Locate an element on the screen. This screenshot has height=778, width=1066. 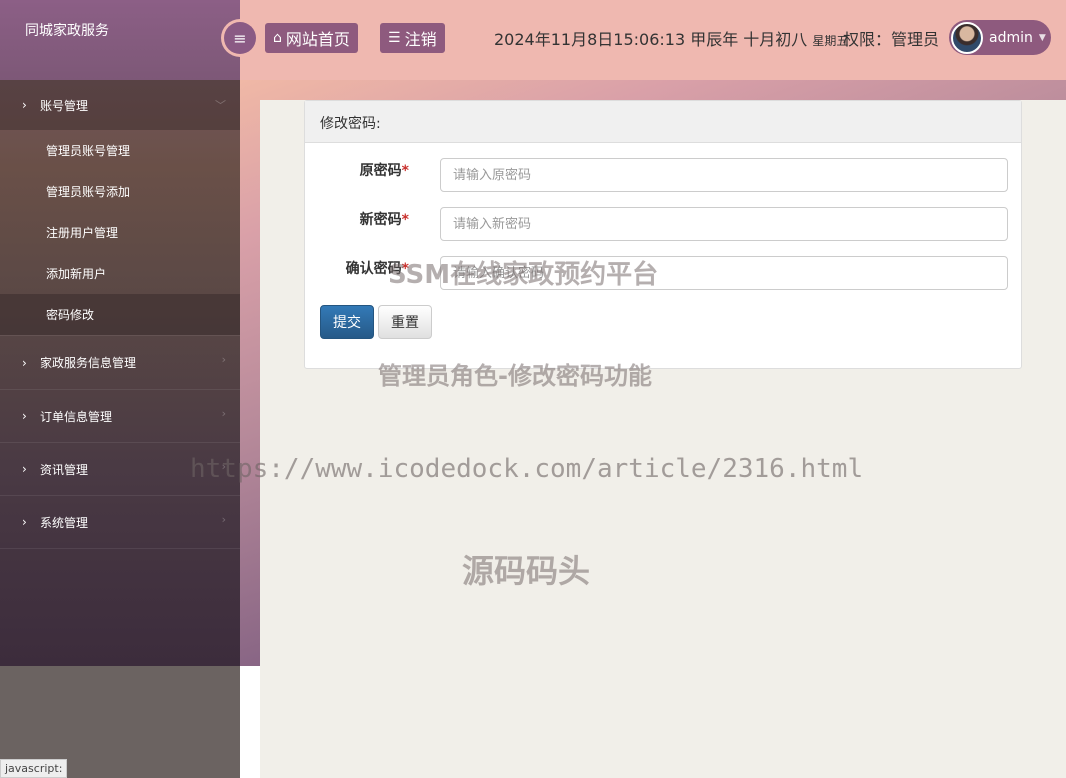
menu-system: › 系统管理 › is located at coordinates (120, 522).